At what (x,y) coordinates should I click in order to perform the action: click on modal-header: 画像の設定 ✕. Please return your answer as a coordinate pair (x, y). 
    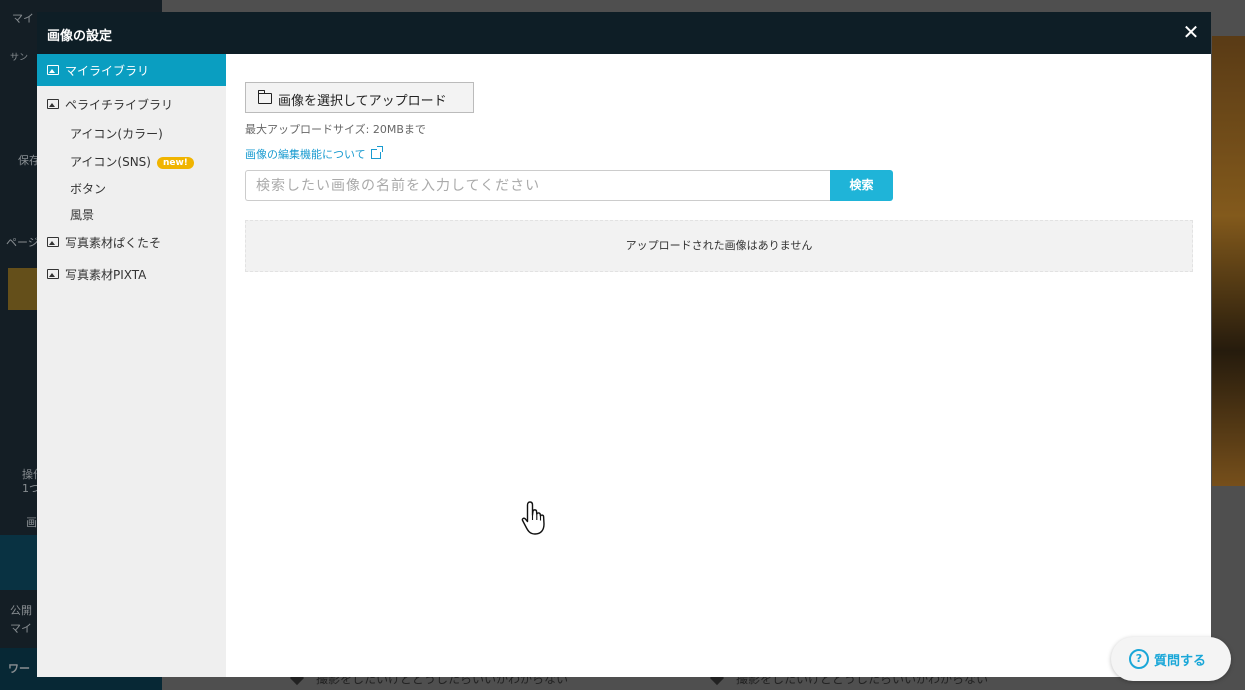
    Looking at the image, I should click on (624, 33).